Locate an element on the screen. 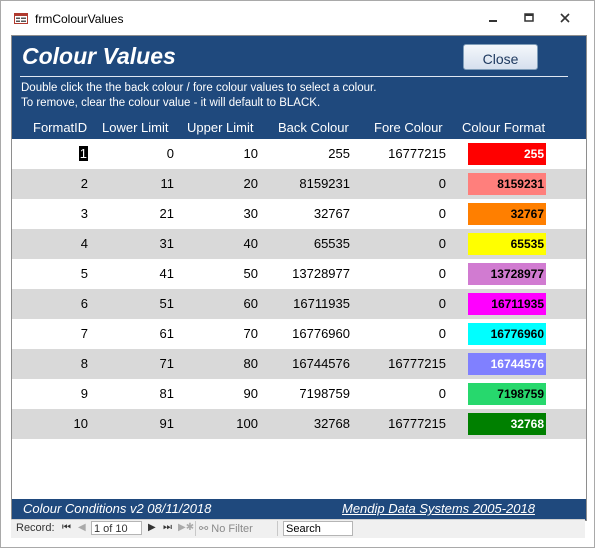 The image size is (595, 548). close-button: Close is located at coordinates (500, 57).